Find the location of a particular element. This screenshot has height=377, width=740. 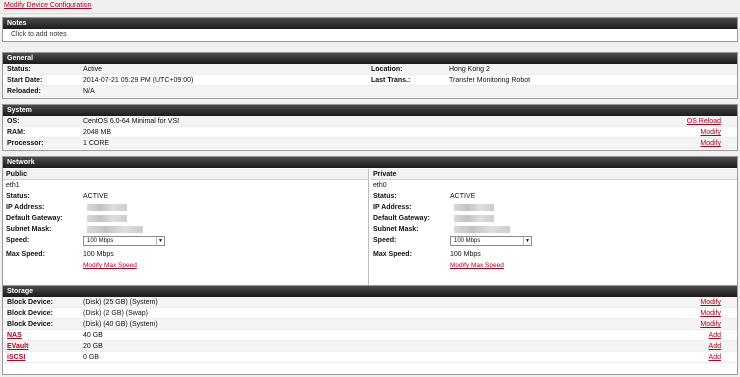

public-speed-label: Speed: is located at coordinates (18, 240).